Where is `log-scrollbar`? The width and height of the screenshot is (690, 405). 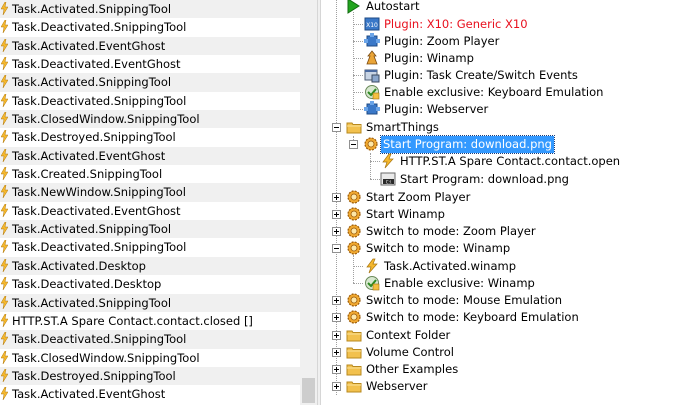
log-scrollbar is located at coordinates (308, 202).